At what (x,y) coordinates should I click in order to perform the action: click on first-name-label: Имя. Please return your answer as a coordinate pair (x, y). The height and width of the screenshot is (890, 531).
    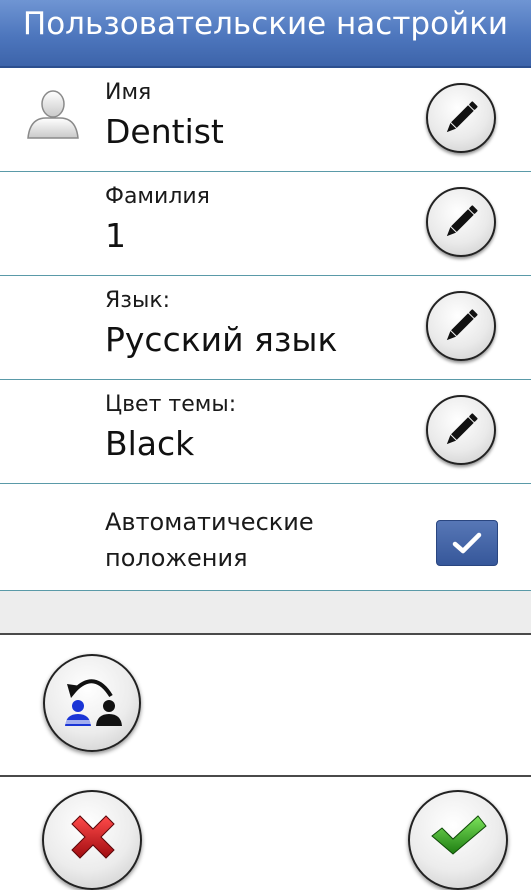
    Looking at the image, I should click on (128, 92).